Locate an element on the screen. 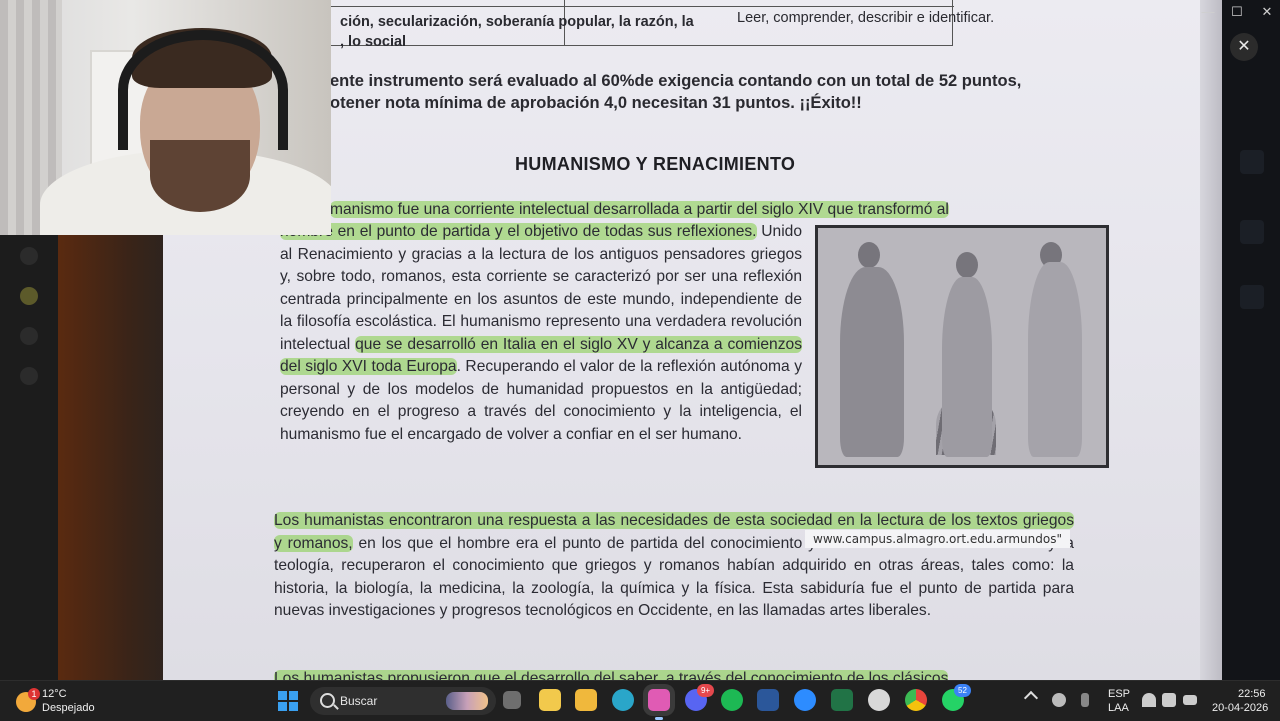 The image size is (1280, 721). discord-icon: 9+ is located at coordinates (699, 697).